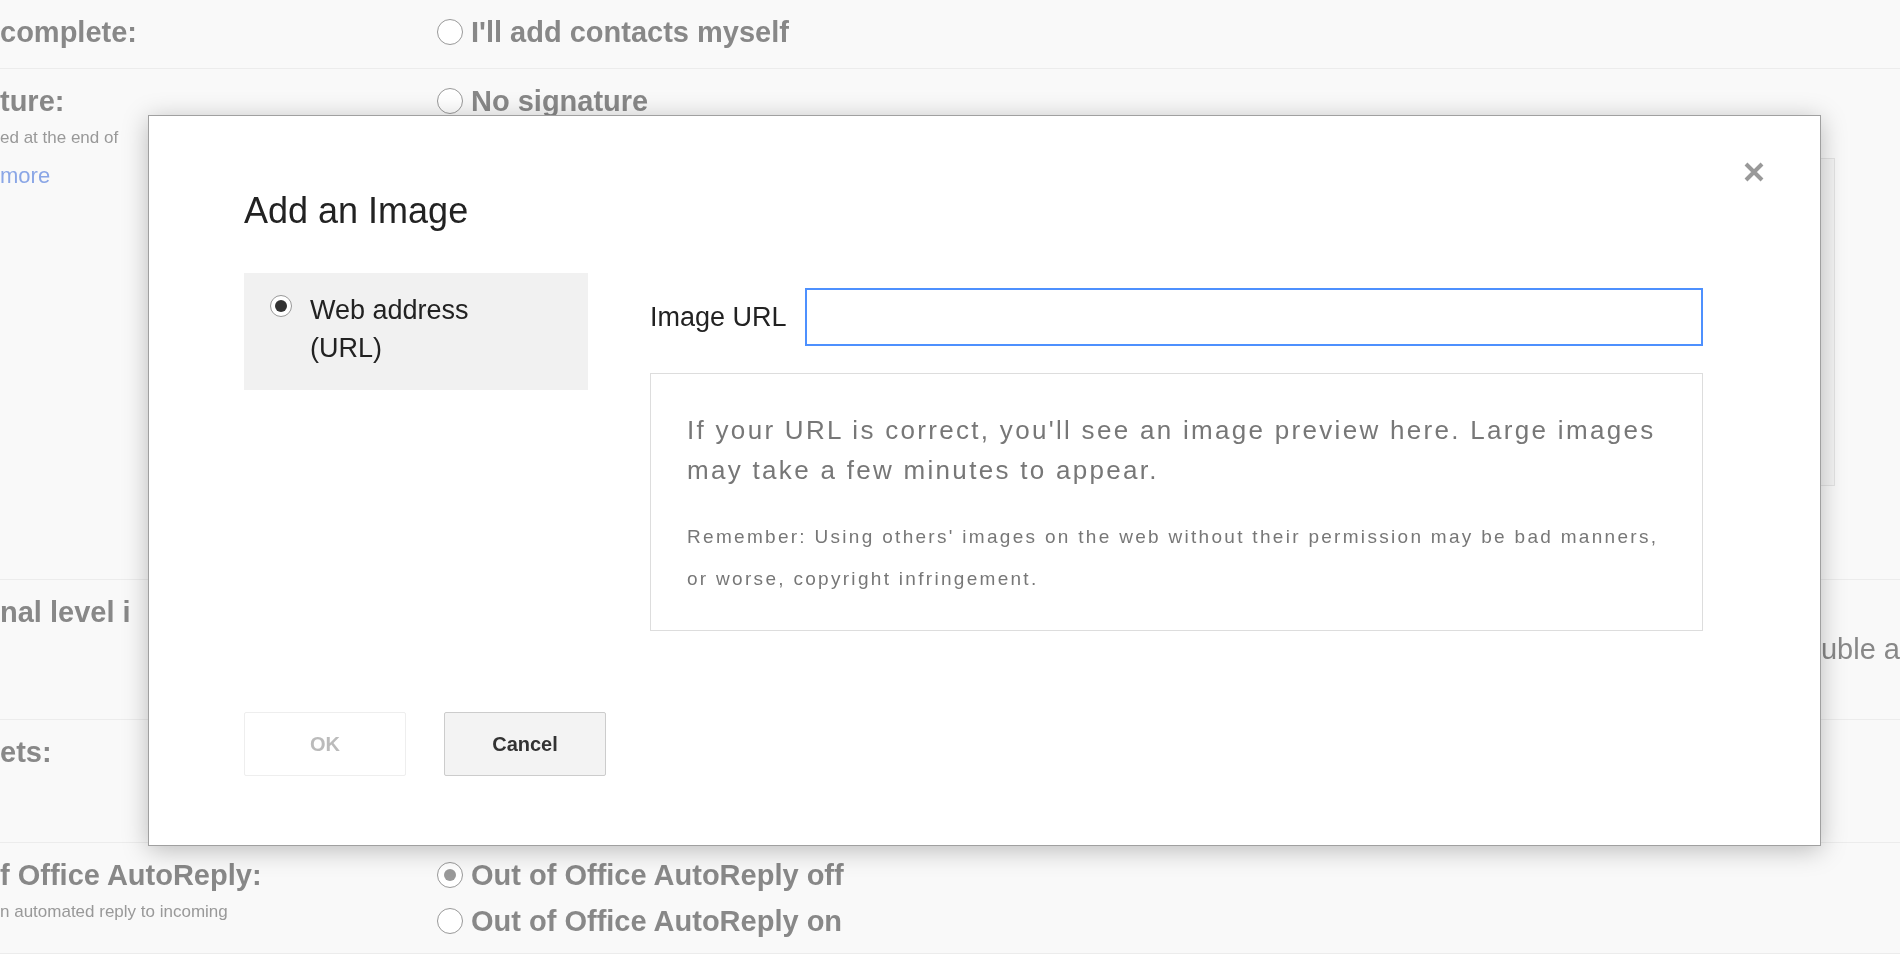  Describe the element at coordinates (32, 101) in the screenshot. I see `setting-label: ture:` at that location.